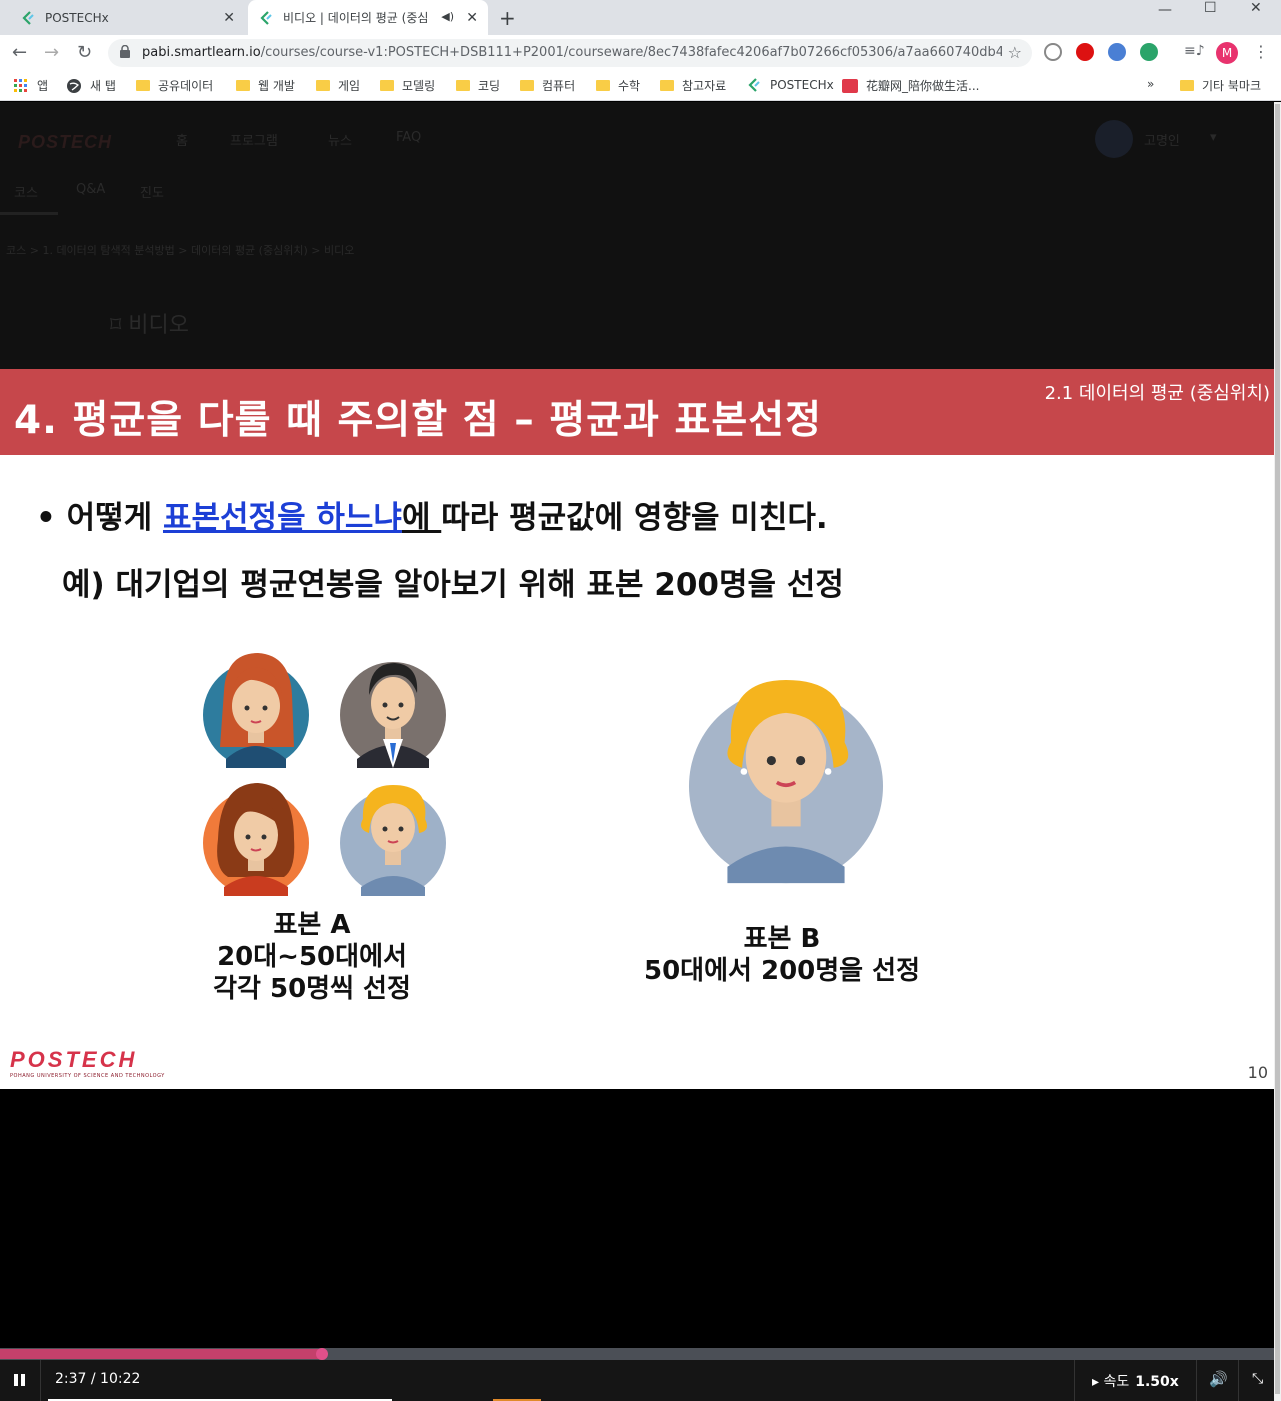  Describe the element at coordinates (161, 1354) in the screenshot. I see `progress-fill` at that location.